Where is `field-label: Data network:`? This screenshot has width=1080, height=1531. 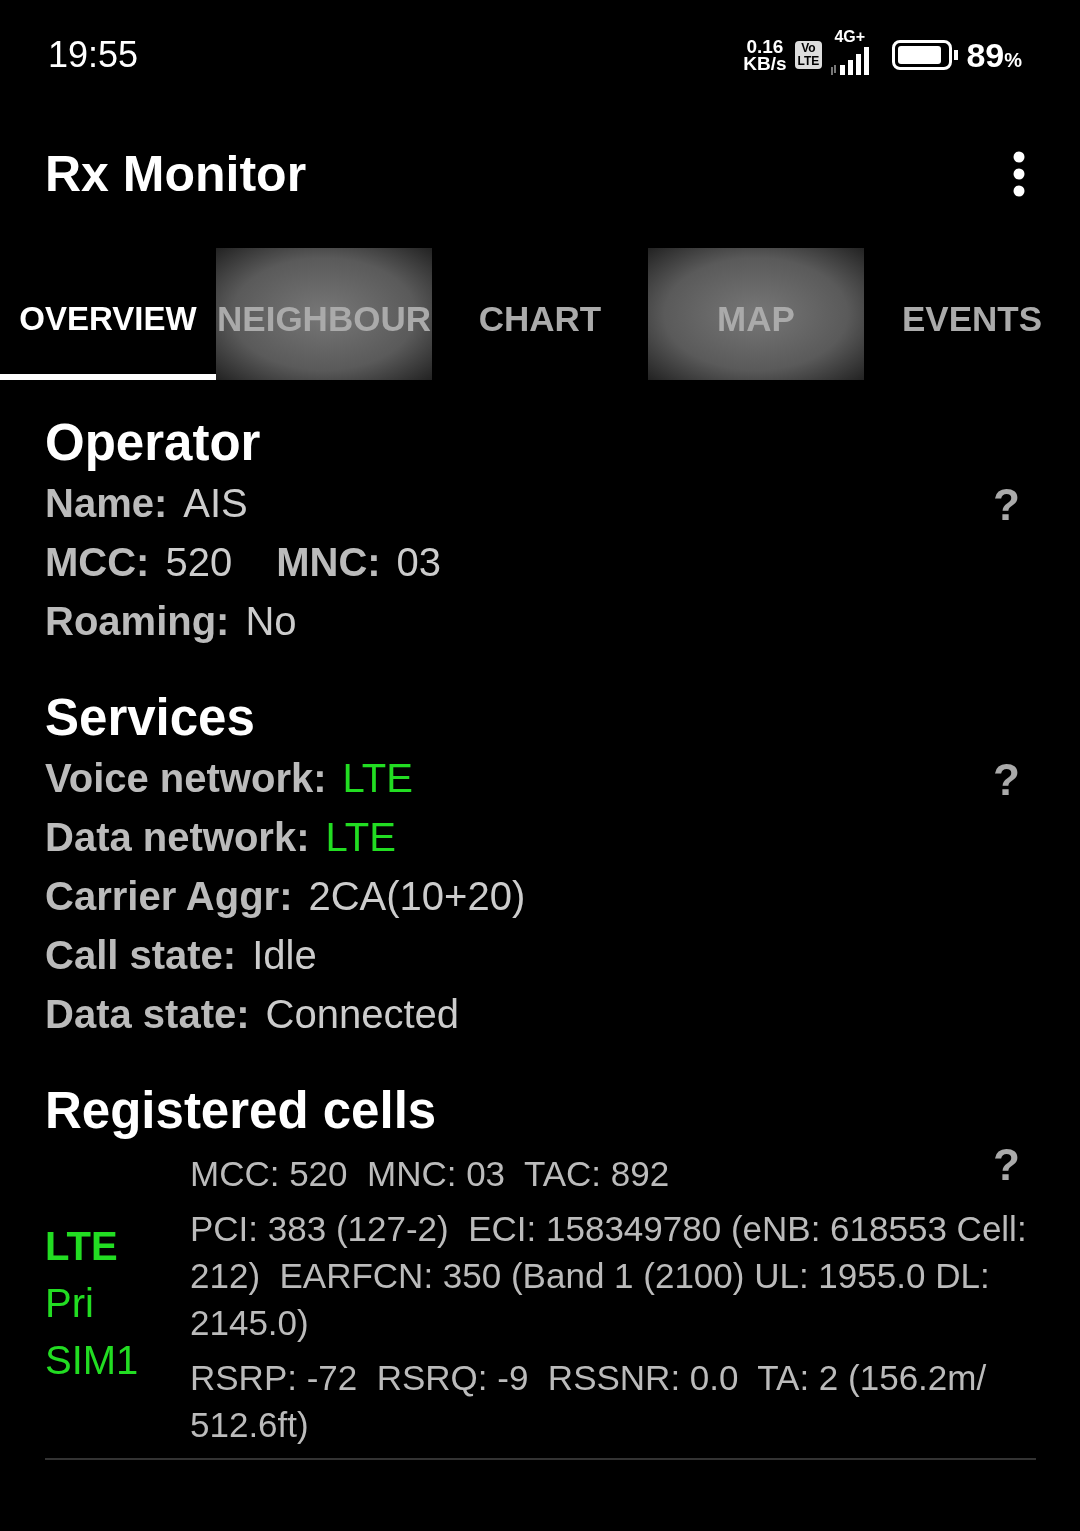 field-label: Data network: is located at coordinates (177, 837).